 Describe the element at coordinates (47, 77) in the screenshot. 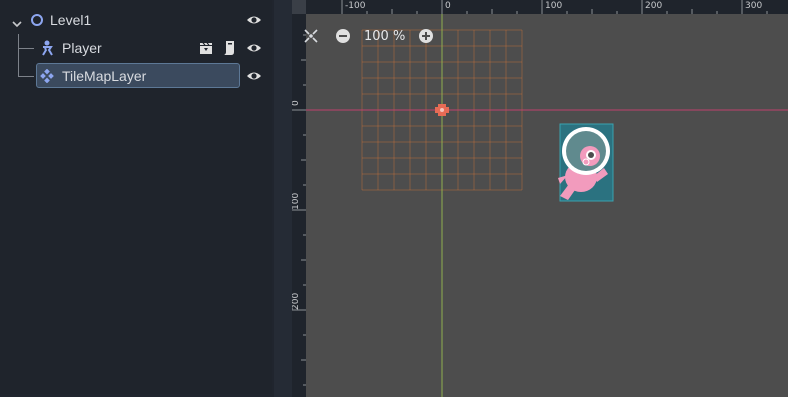

I see `tilemap-icon` at that location.